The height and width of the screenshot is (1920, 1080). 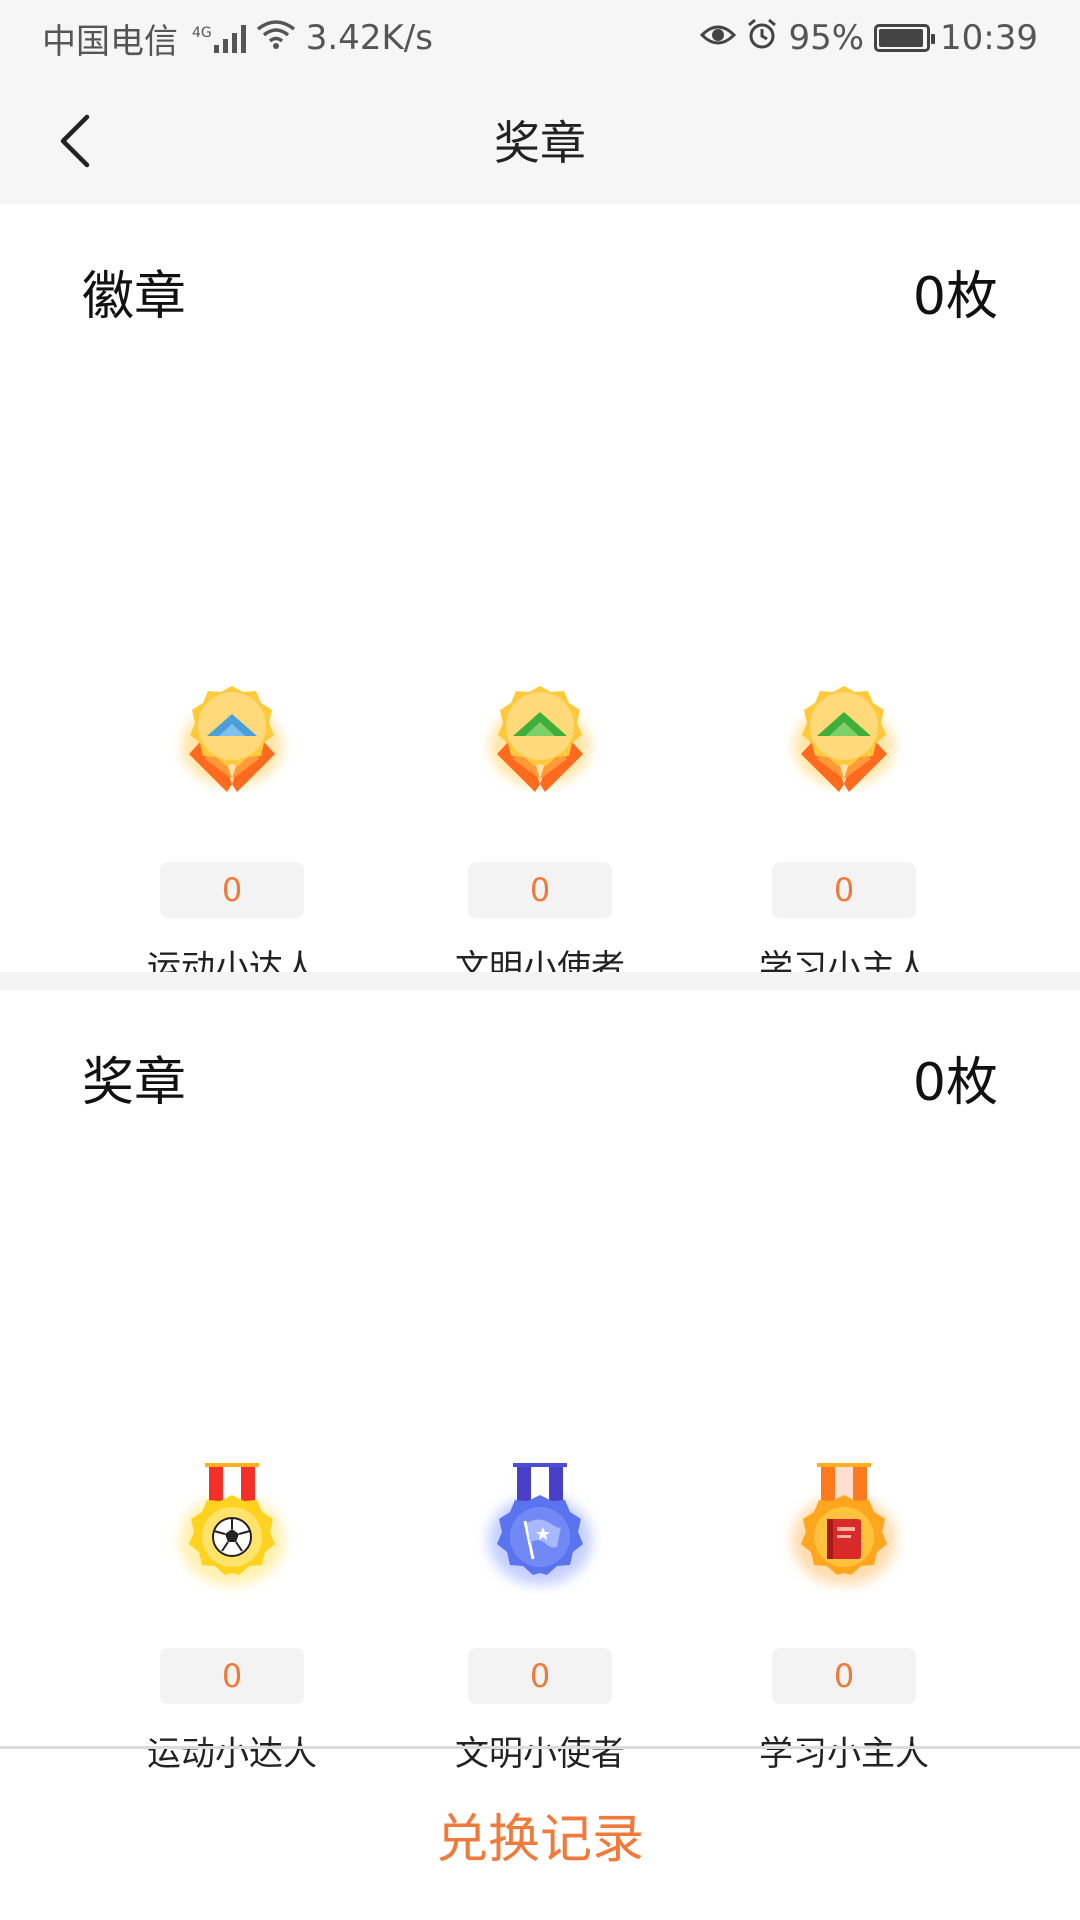 What do you see at coordinates (989, 38) in the screenshot?
I see `clock-time: 10:39` at bounding box center [989, 38].